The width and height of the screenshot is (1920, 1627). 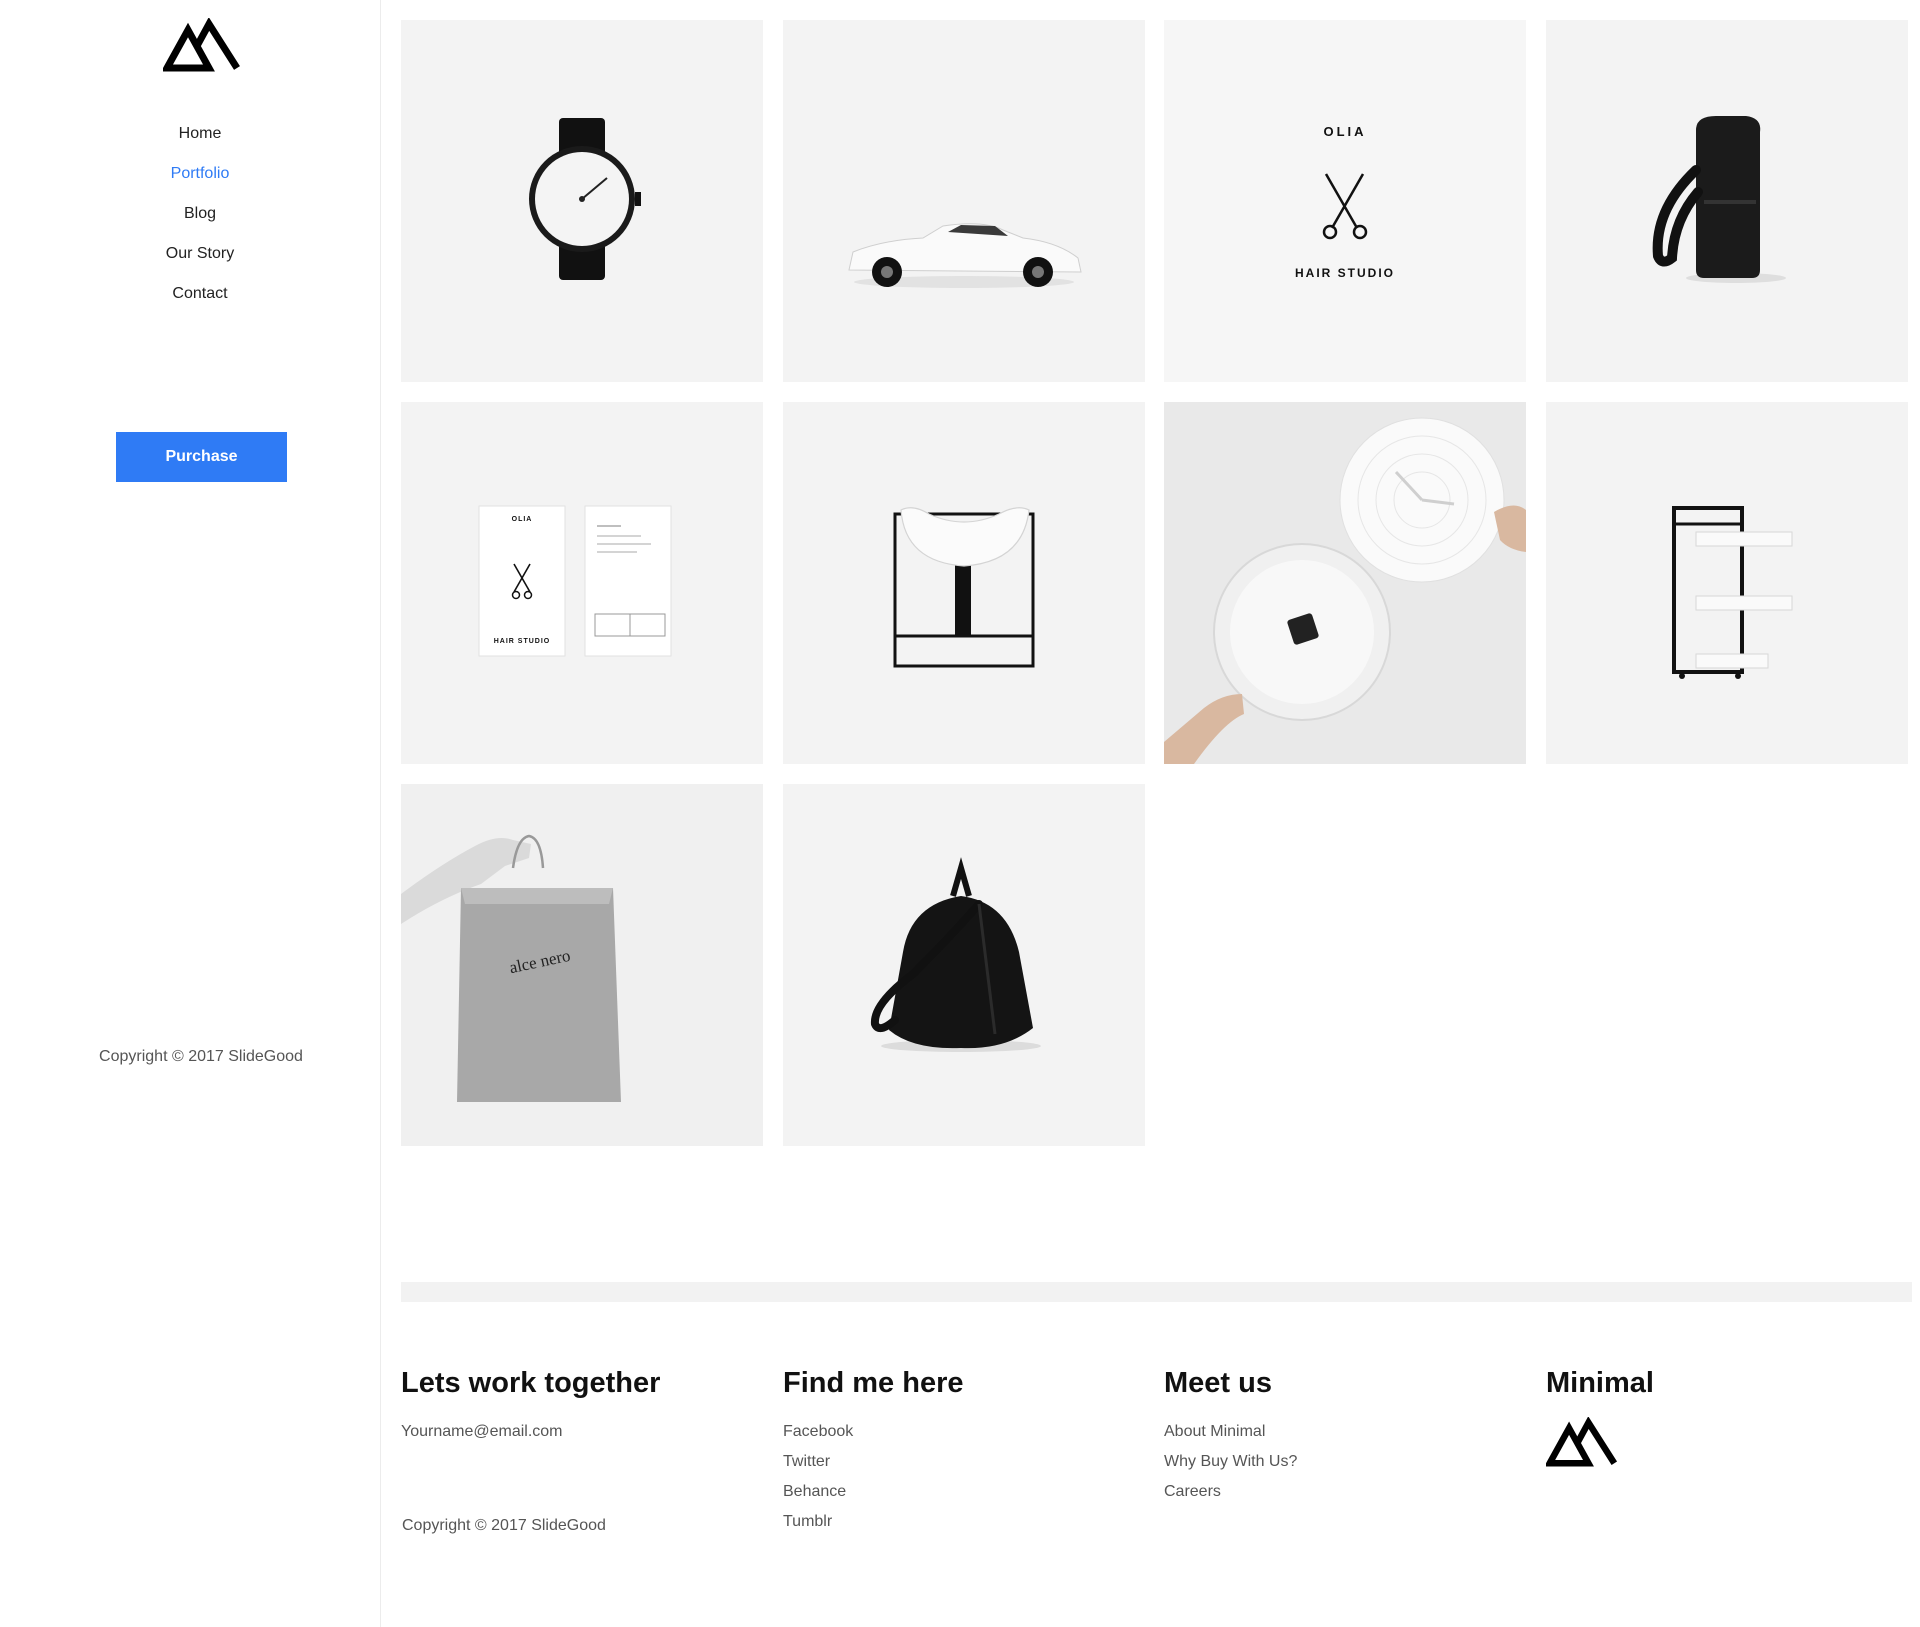 I want to click on portfolio-item-backpack, so click(x=1727, y=201).